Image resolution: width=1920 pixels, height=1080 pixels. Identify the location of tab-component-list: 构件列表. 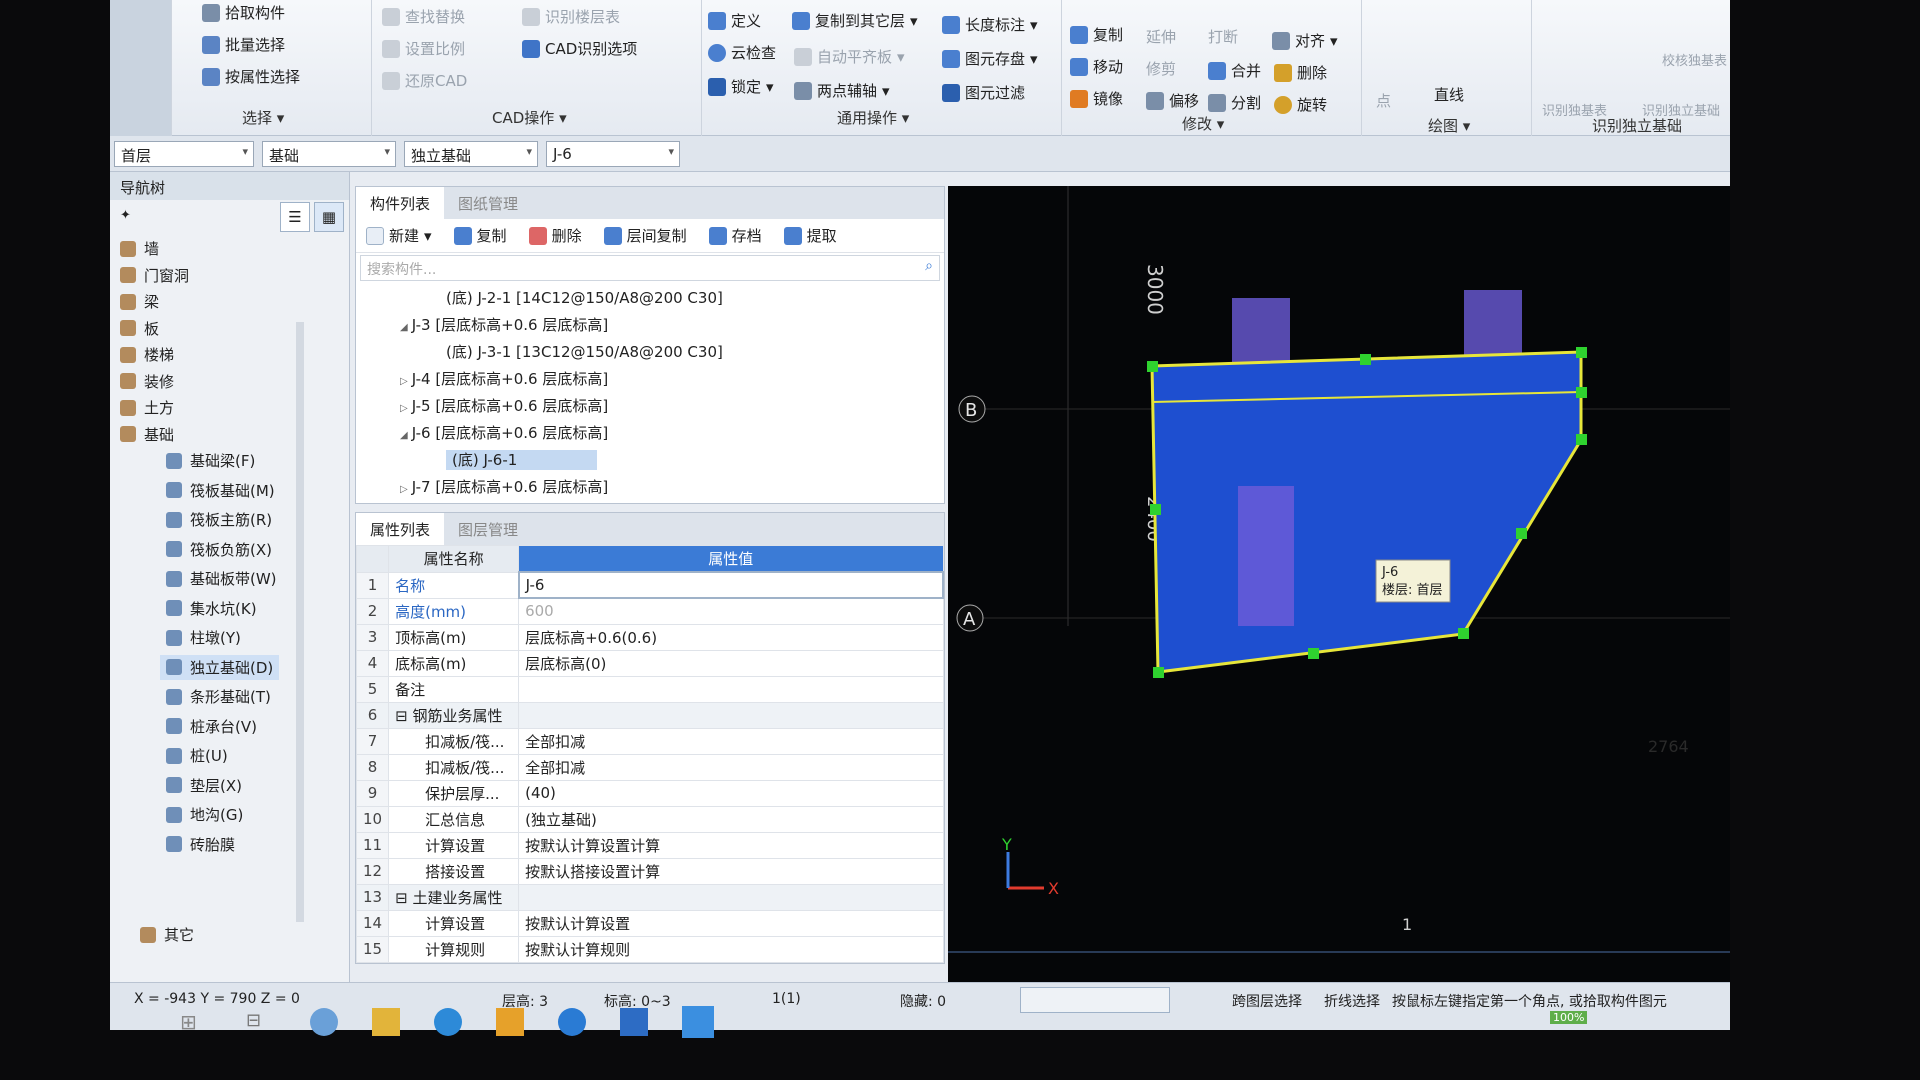
(400, 203).